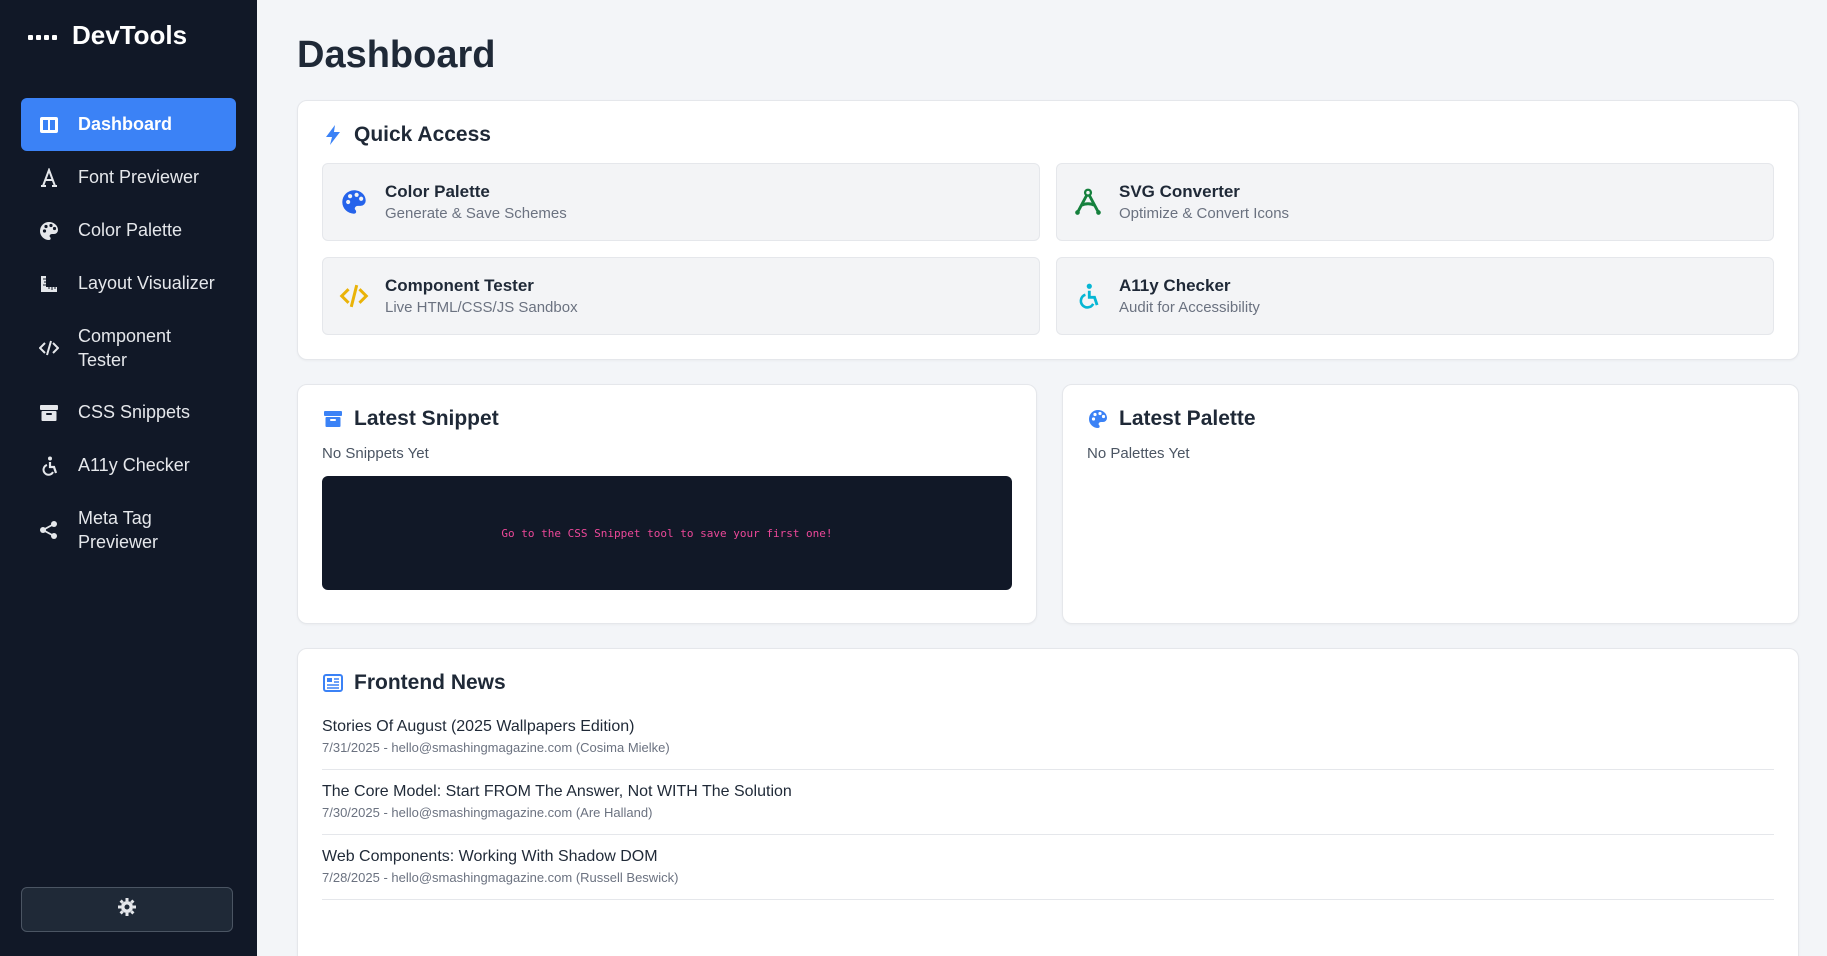 The height and width of the screenshot is (956, 1827). Describe the element at coordinates (333, 135) in the screenshot. I see `bolt-icon` at that location.